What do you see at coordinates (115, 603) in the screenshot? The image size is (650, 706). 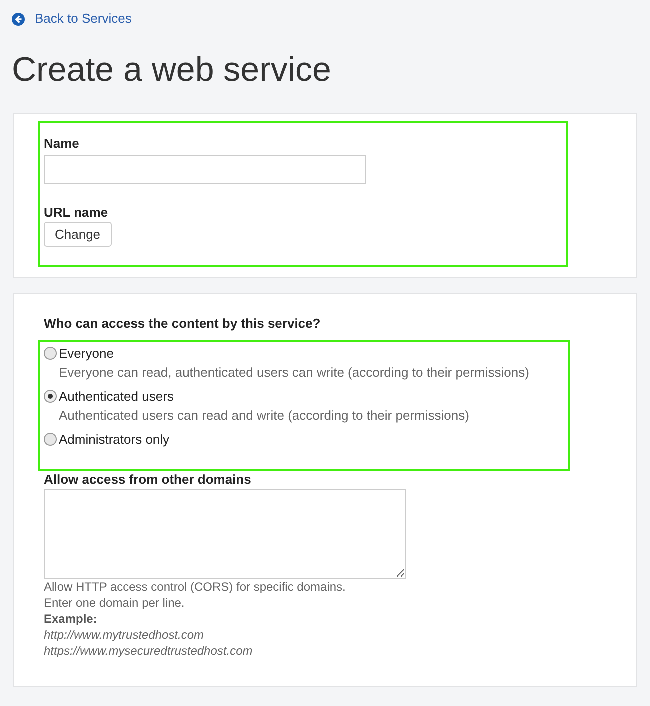 I see `help-text: Enter one domain per line.` at bounding box center [115, 603].